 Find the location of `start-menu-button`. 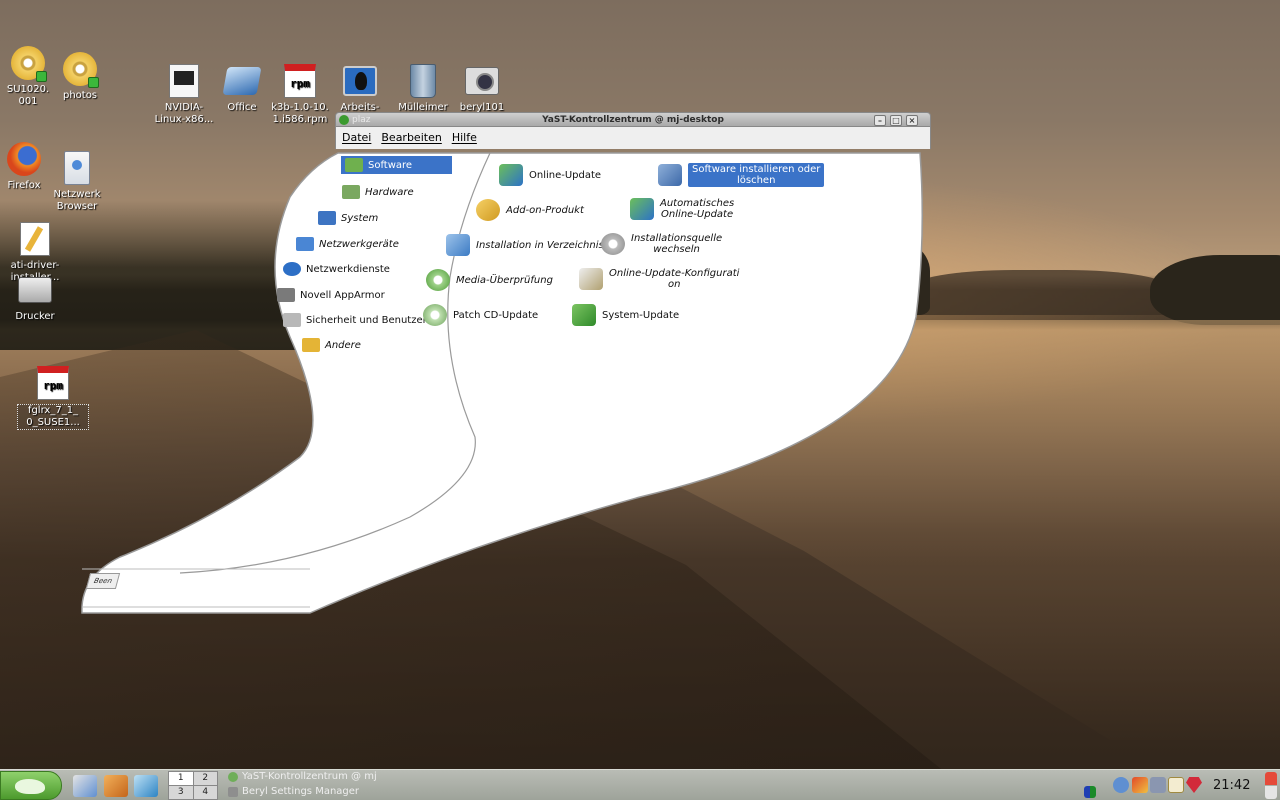

start-menu-button is located at coordinates (31, 785).